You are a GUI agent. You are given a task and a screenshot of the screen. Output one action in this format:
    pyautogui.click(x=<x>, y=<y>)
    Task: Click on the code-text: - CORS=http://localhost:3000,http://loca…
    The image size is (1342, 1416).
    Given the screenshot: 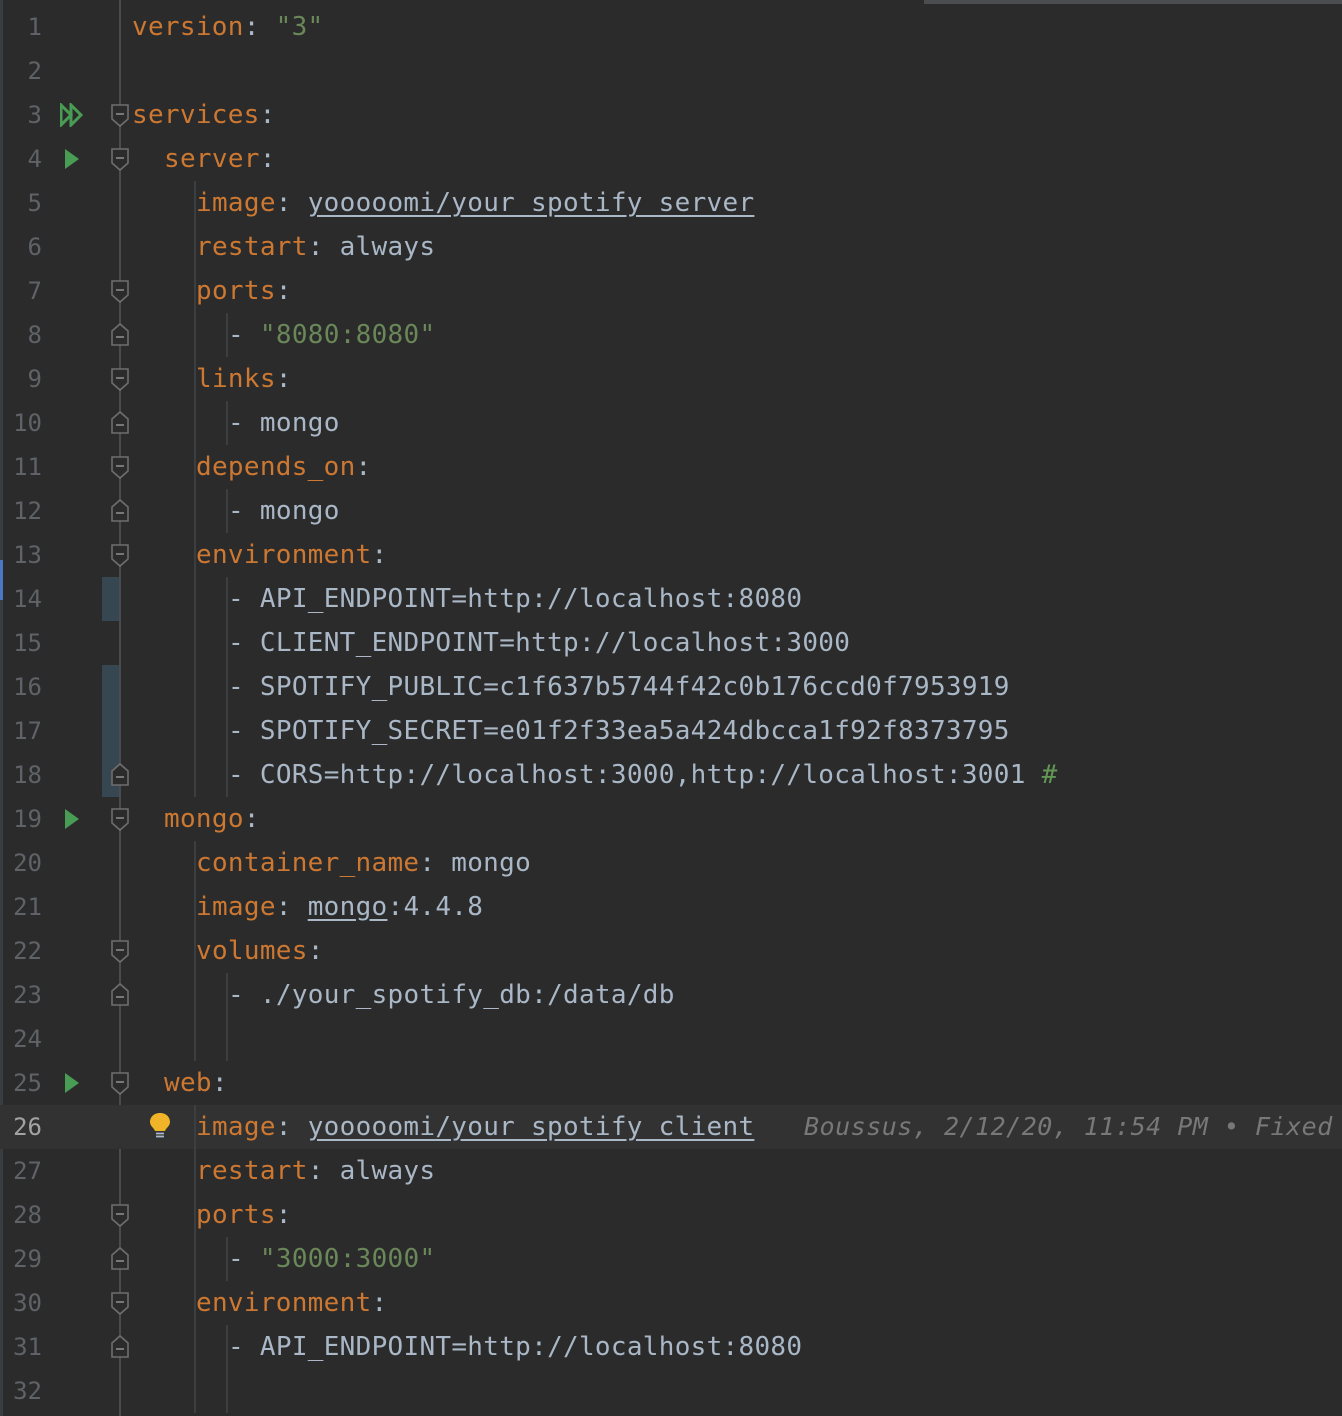 What is the action you would take?
    pyautogui.click(x=643, y=775)
    